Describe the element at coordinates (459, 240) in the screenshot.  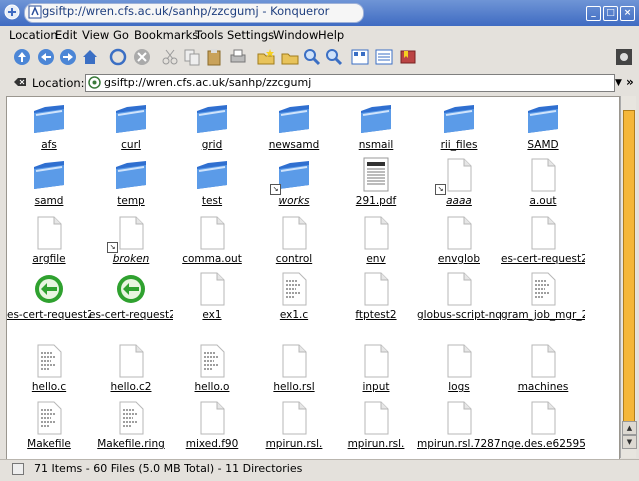
I see `file-item: envglob` at that location.